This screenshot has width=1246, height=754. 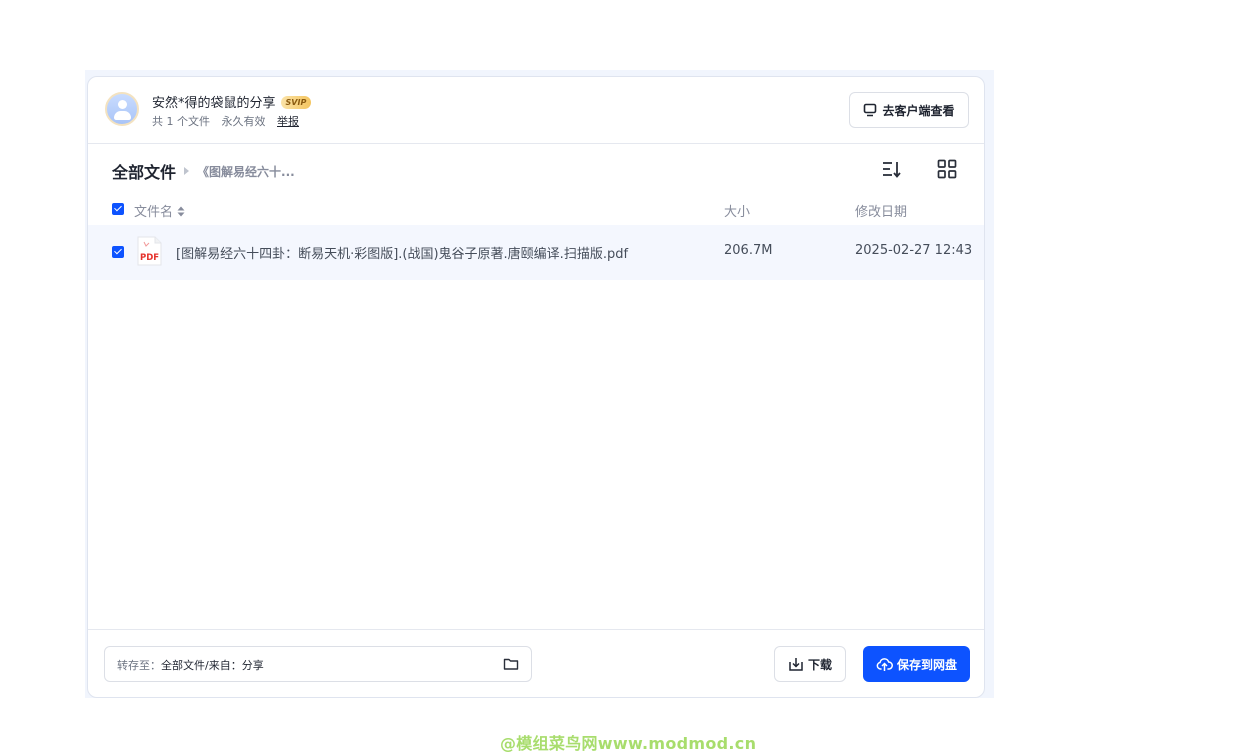 What do you see at coordinates (118, 252) in the screenshot?
I see `row-checkbox` at bounding box center [118, 252].